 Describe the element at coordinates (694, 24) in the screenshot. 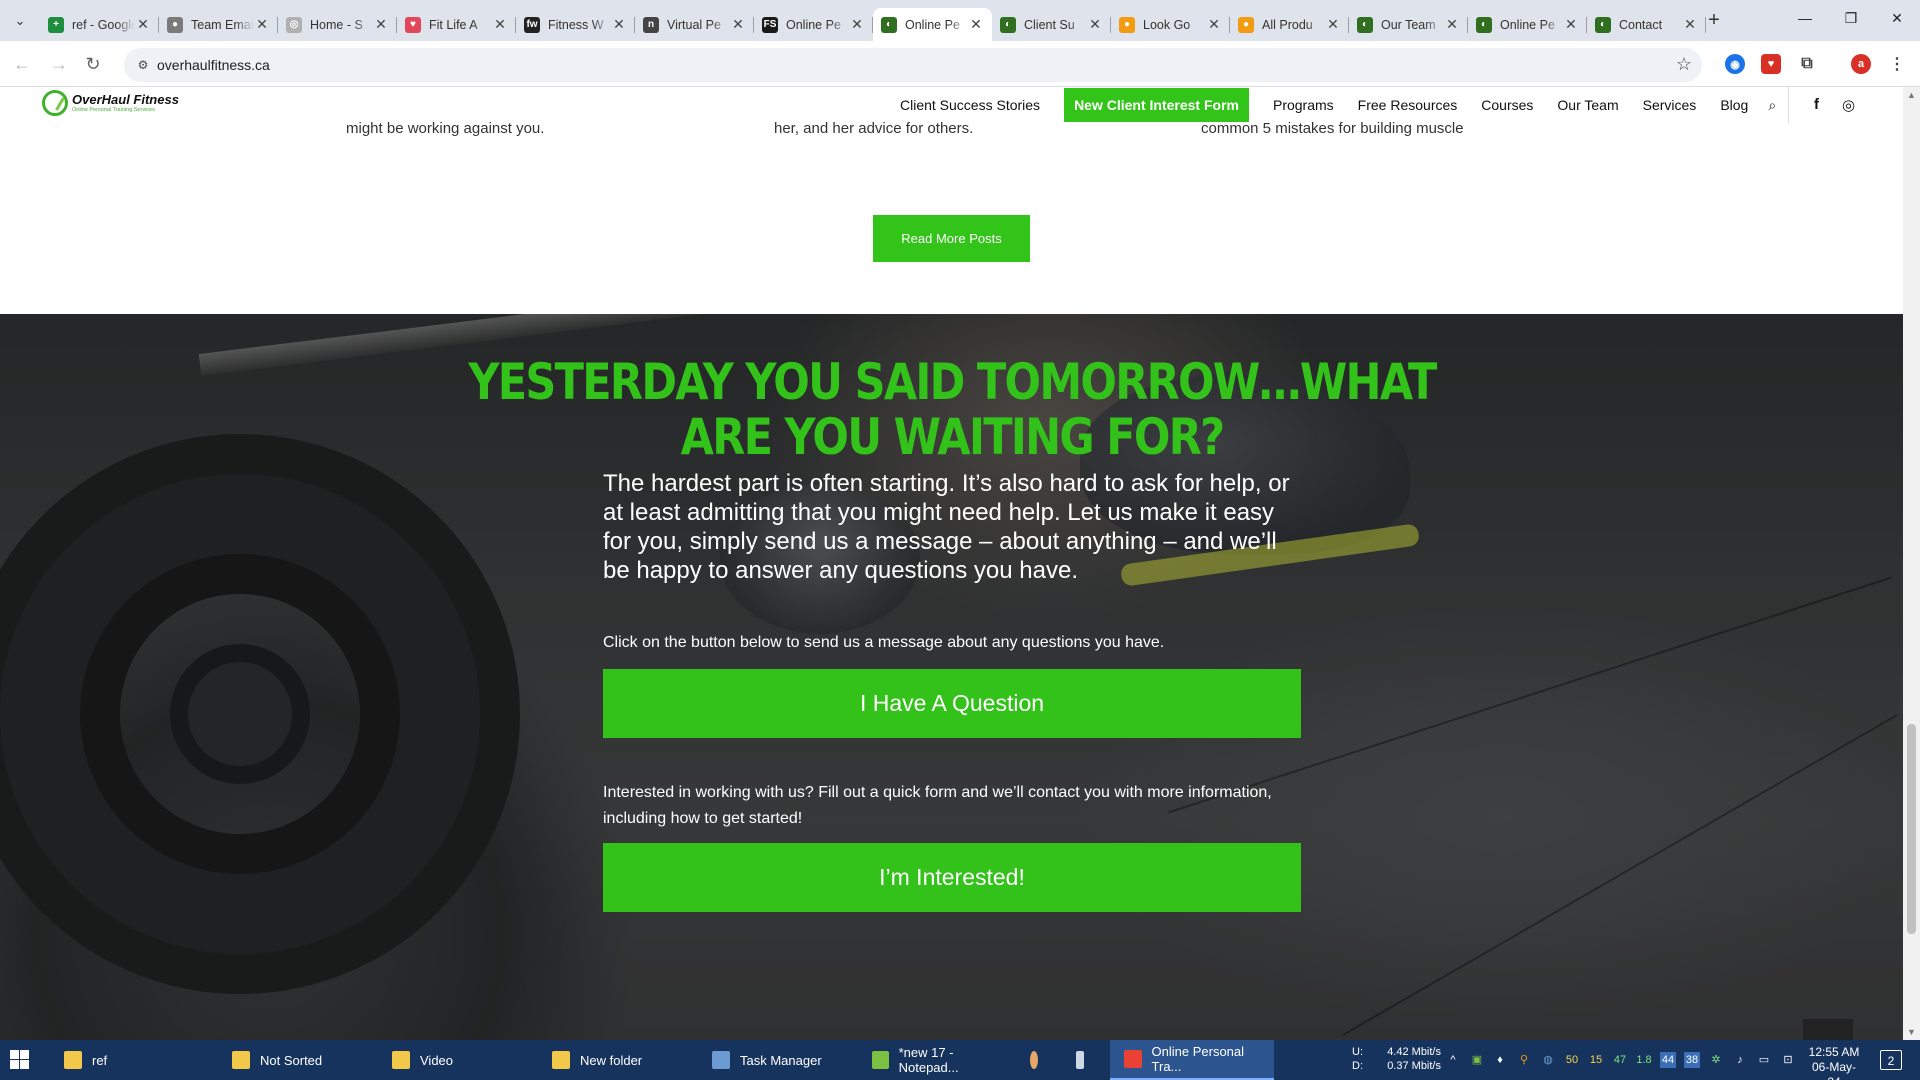

I see `browser-tab: n Virtual Pe ✕` at that location.